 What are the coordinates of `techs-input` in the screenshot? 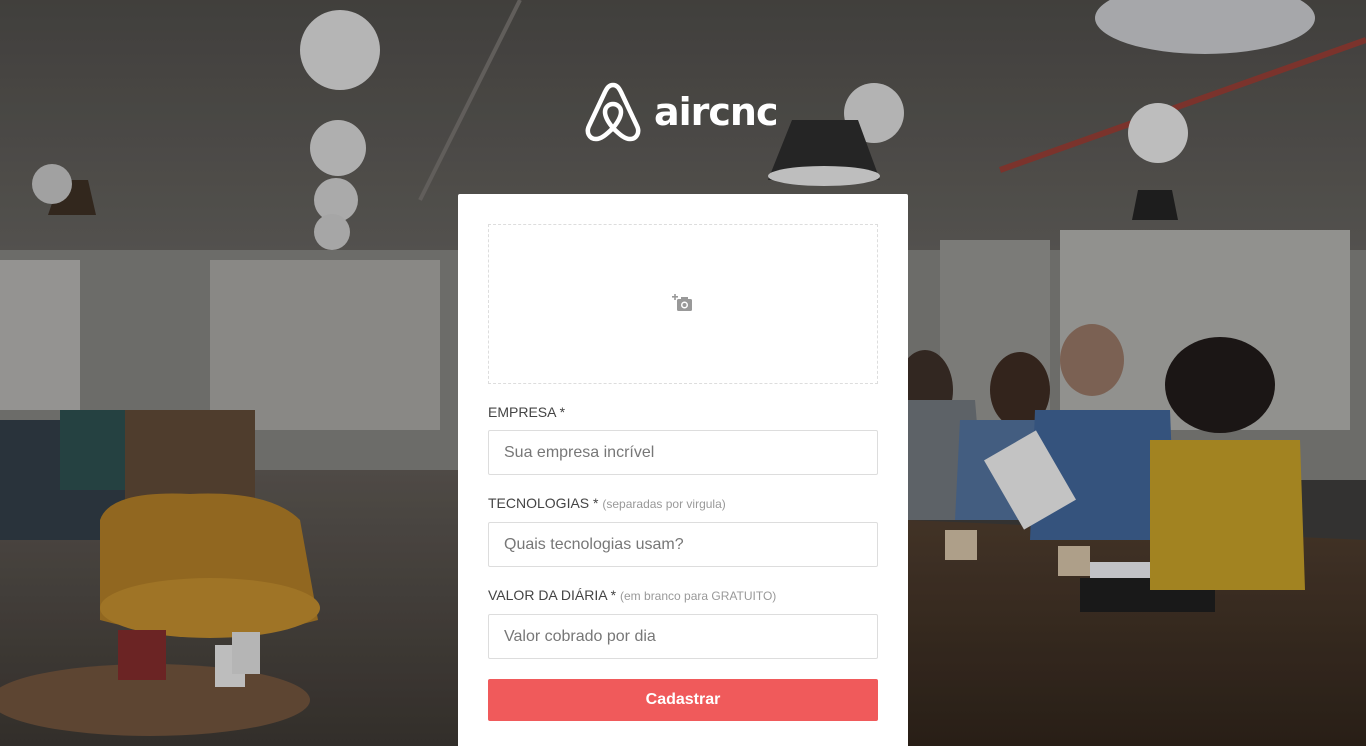 It's located at (683, 544).